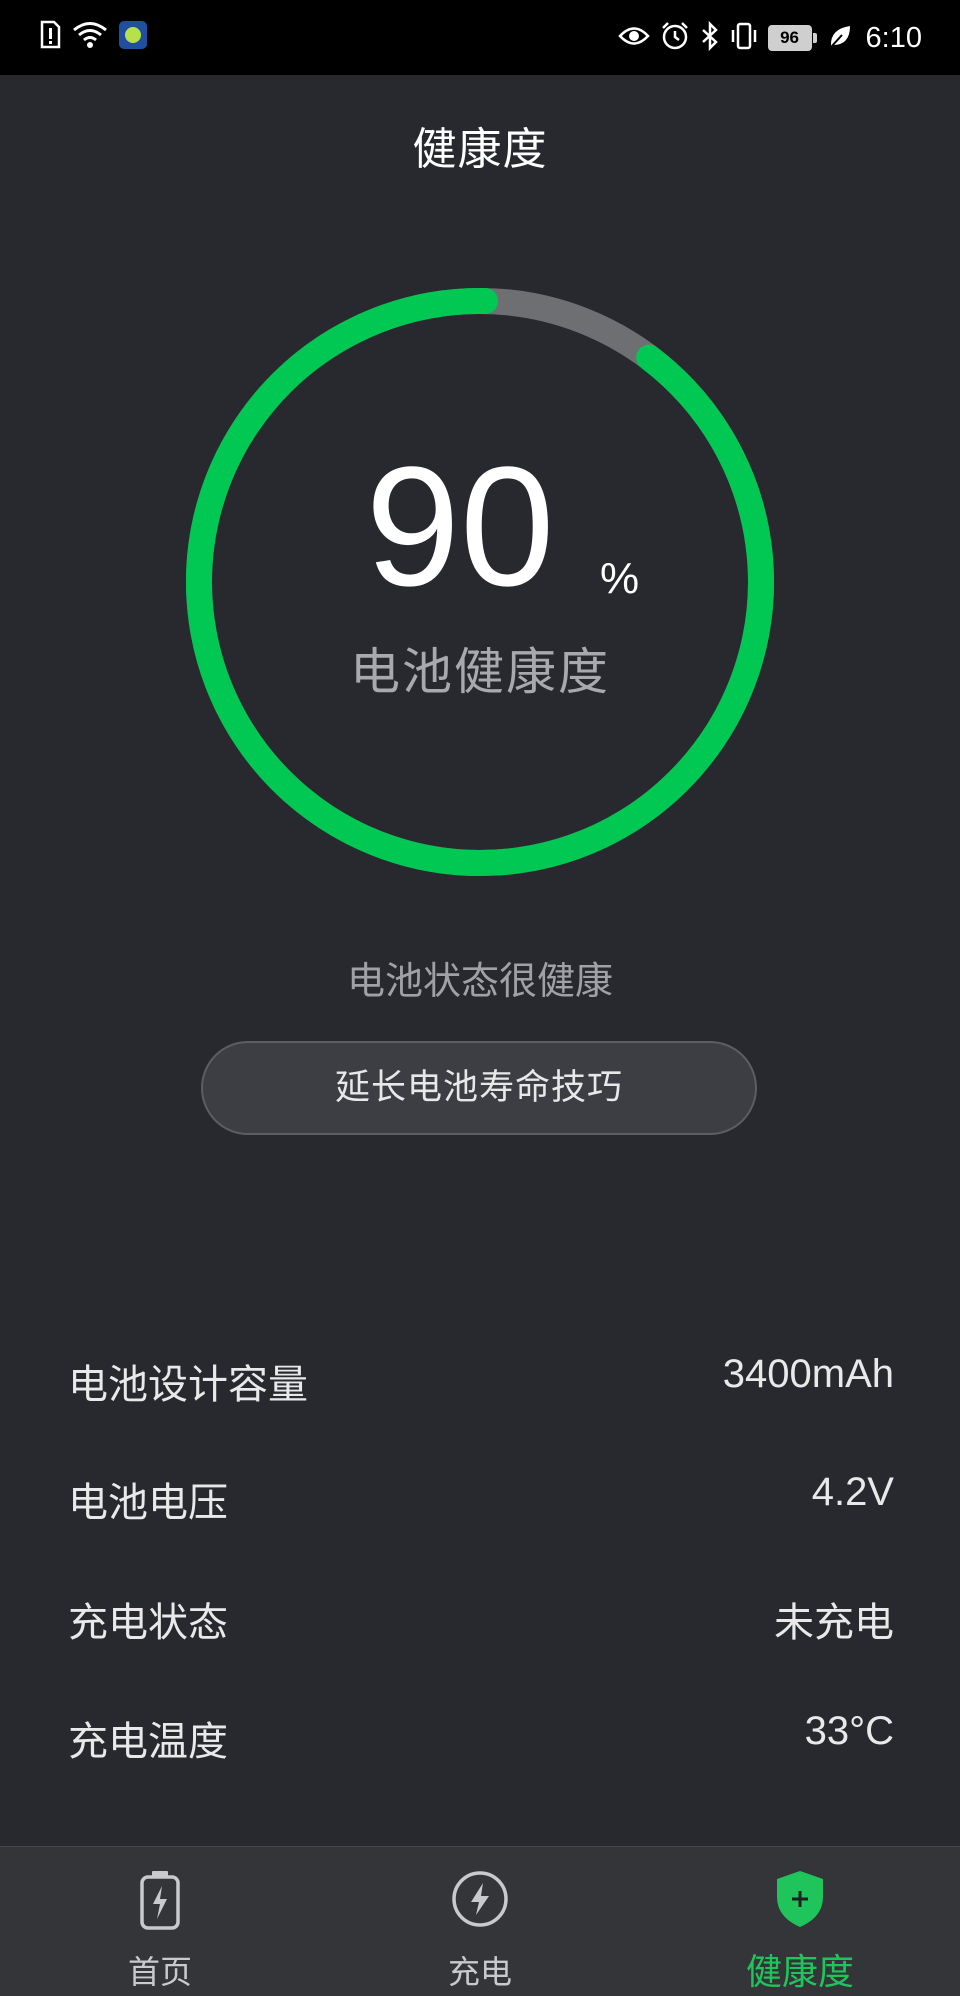 The width and height of the screenshot is (960, 1996). I want to click on battery-tips-button: 延长电池寿命技巧, so click(479, 1088).